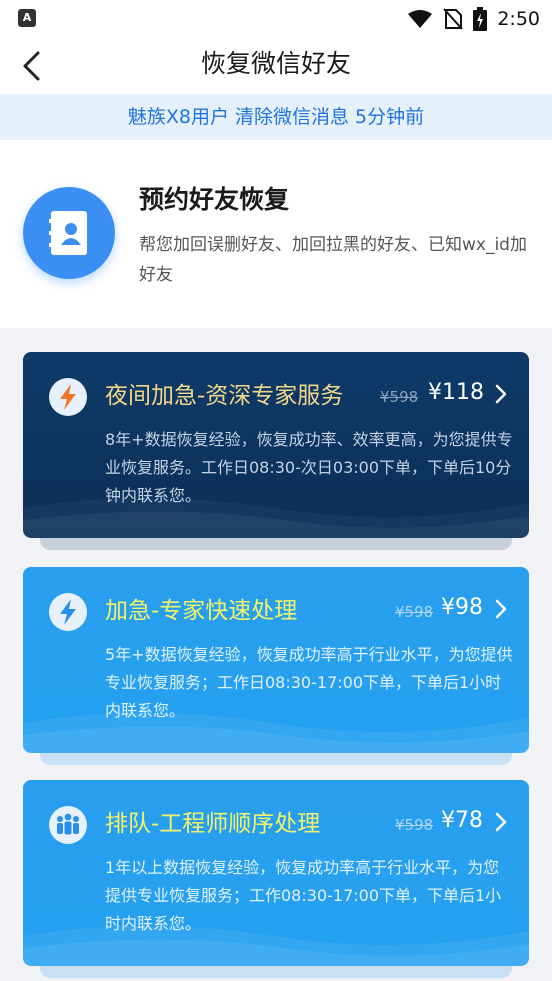  What do you see at coordinates (518, 19) in the screenshot?
I see `clock: 2:50` at bounding box center [518, 19].